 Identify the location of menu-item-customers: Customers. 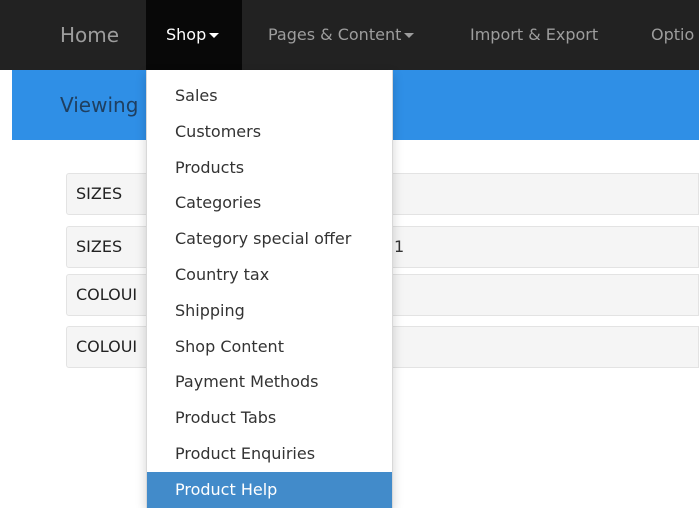
(269, 132).